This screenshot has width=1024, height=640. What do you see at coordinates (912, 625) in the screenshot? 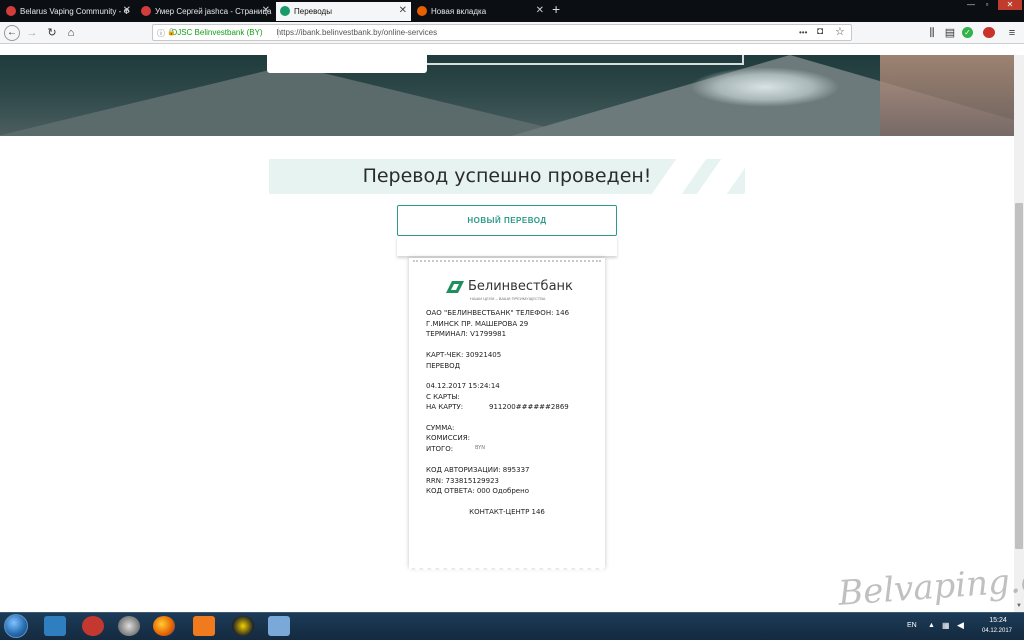
I see `keyboard-language: EN` at bounding box center [912, 625].